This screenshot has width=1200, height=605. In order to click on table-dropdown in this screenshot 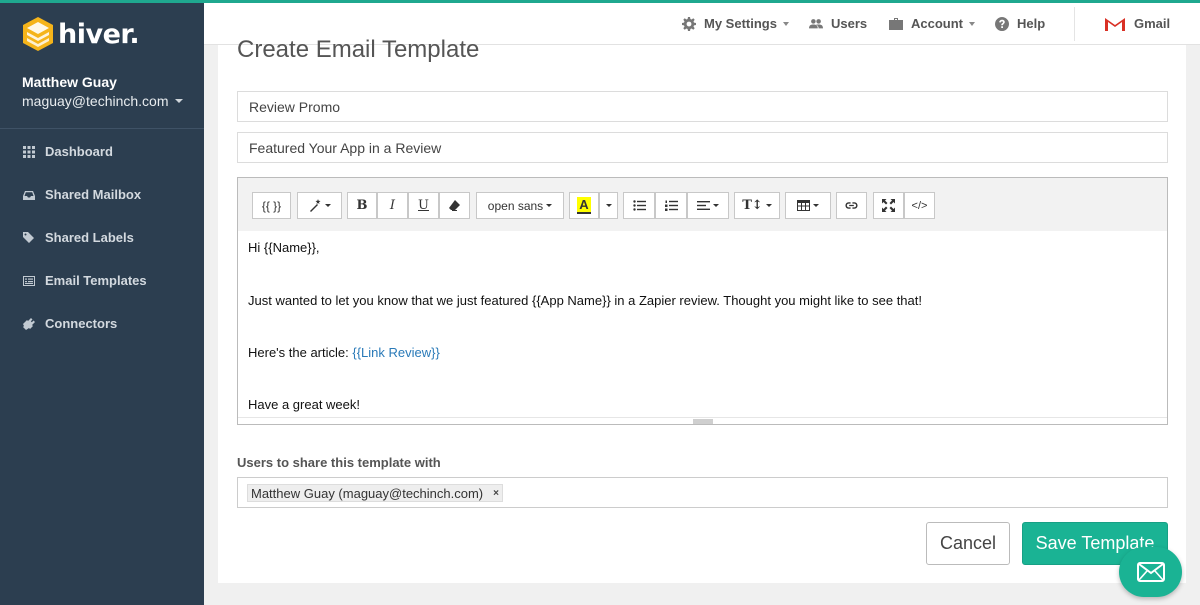, I will do `click(808, 205)`.